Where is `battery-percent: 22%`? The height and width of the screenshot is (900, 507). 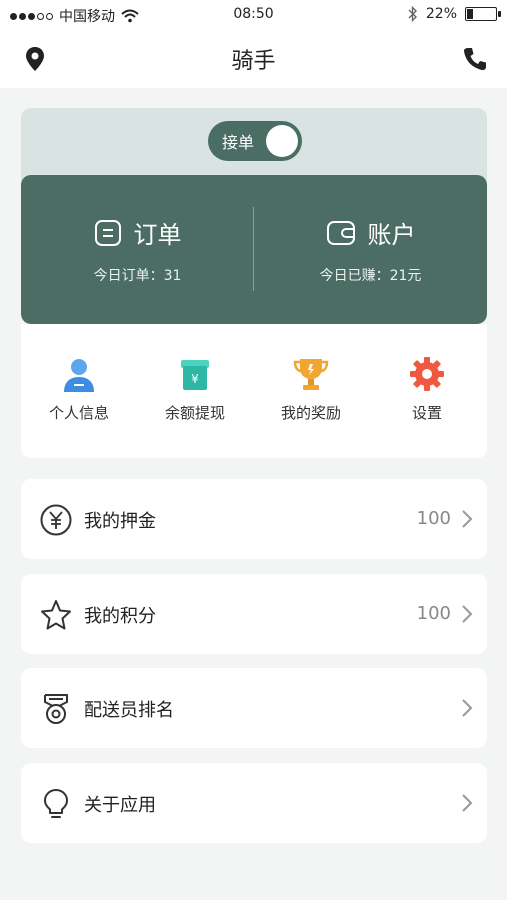
battery-percent: 22% is located at coordinates (441, 14).